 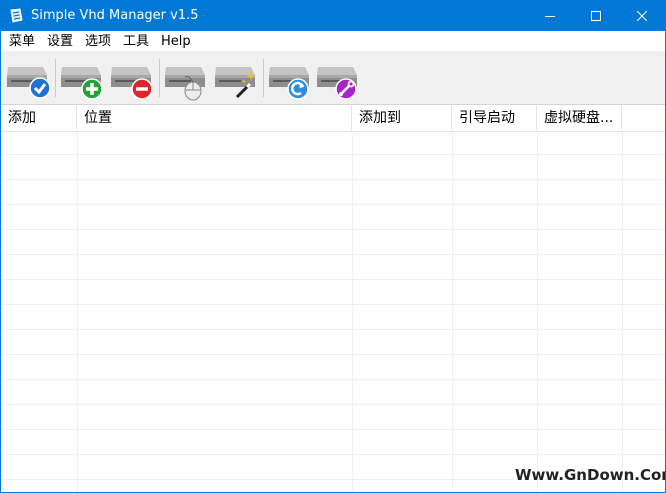 I want to click on drive-wand-icon, so click(x=235, y=83).